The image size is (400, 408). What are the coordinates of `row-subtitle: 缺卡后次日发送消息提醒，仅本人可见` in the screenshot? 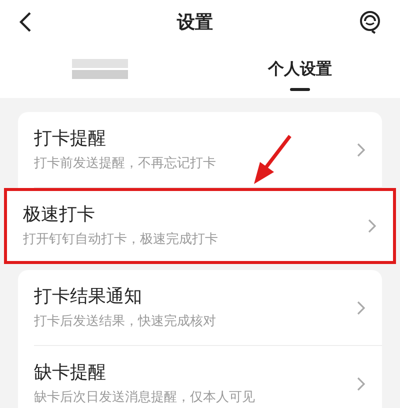 It's located at (145, 398).